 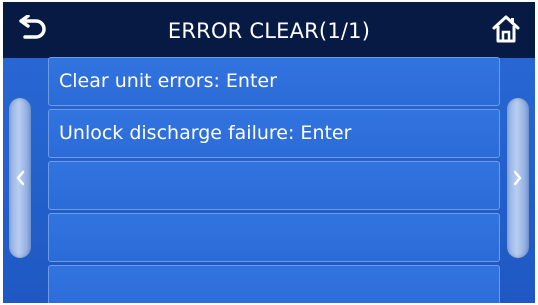 I want to click on home-icon, so click(x=506, y=29).